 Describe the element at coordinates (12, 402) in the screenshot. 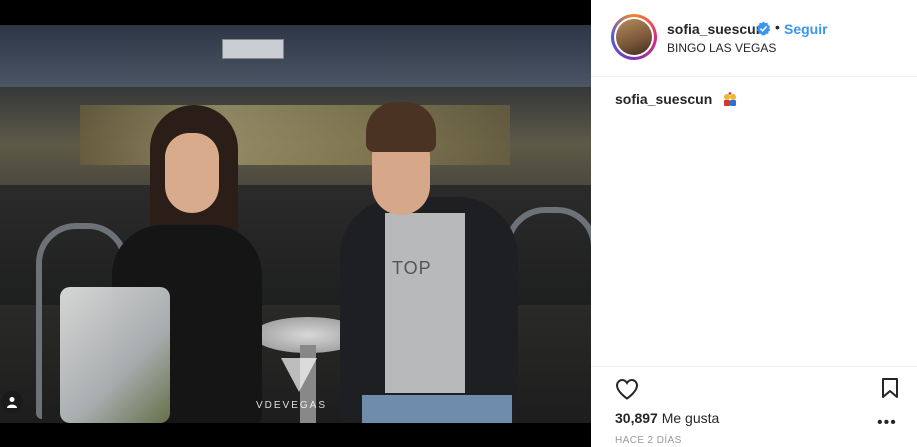

I see `person-tag-icon` at that location.